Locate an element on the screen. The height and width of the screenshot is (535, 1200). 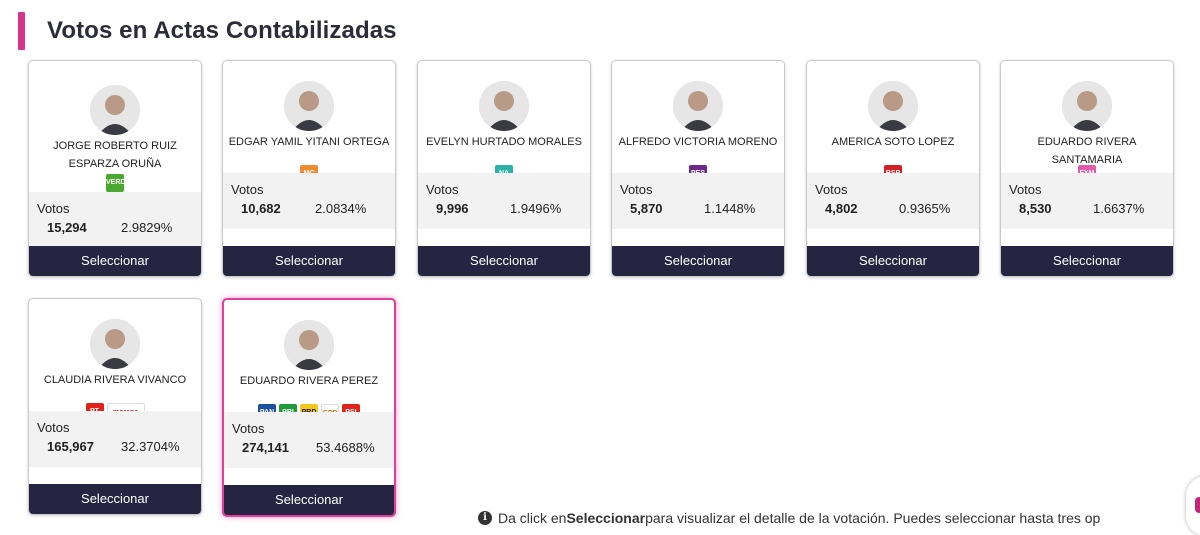
votes-percent: 2.0834% is located at coordinates (341, 208).